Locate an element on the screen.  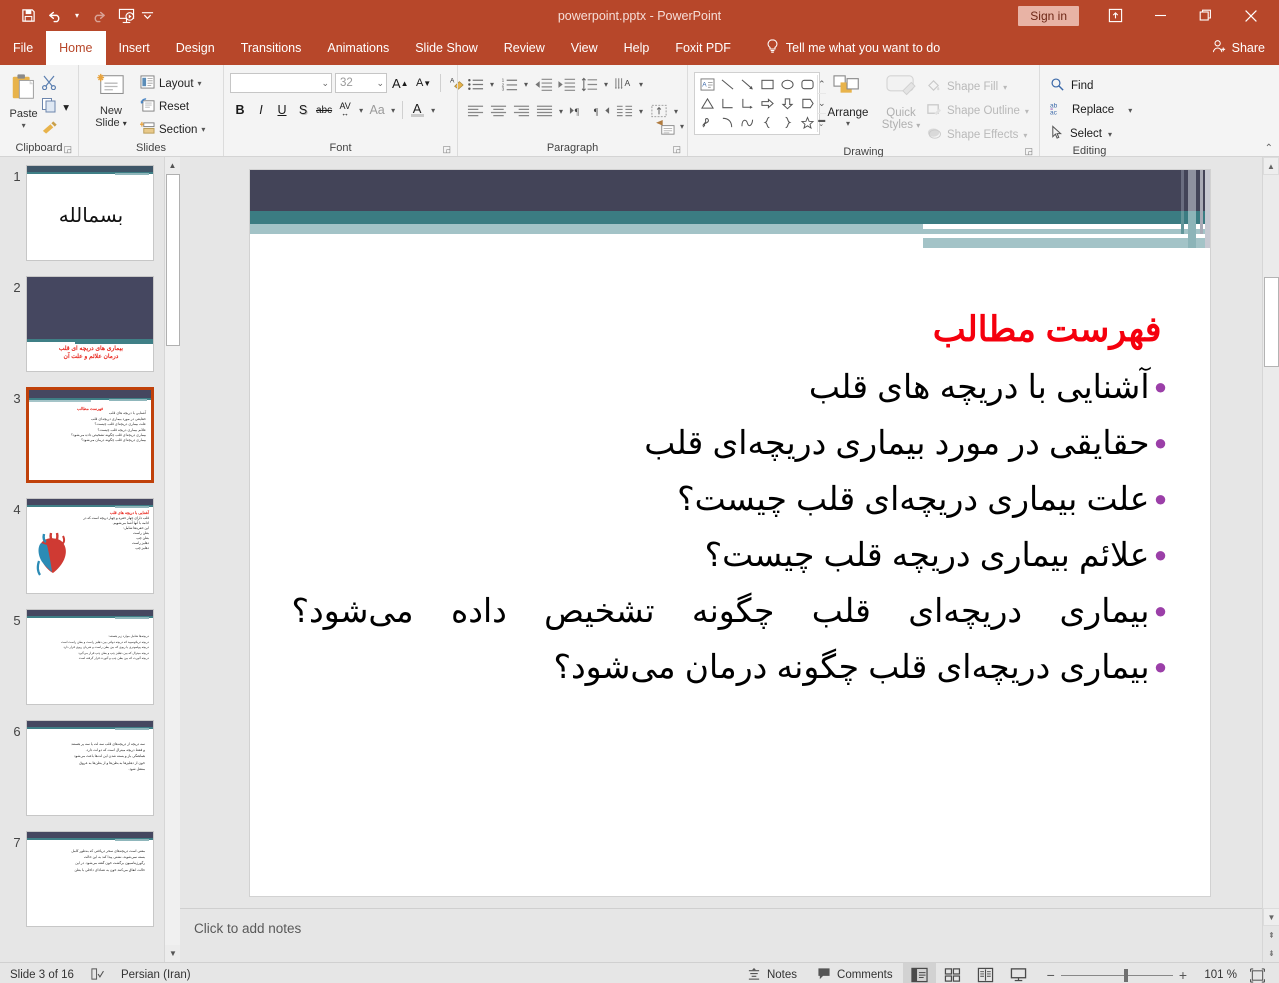
thumbnail-scroll-up-icon: ▲ is located at coordinates (172, 165).